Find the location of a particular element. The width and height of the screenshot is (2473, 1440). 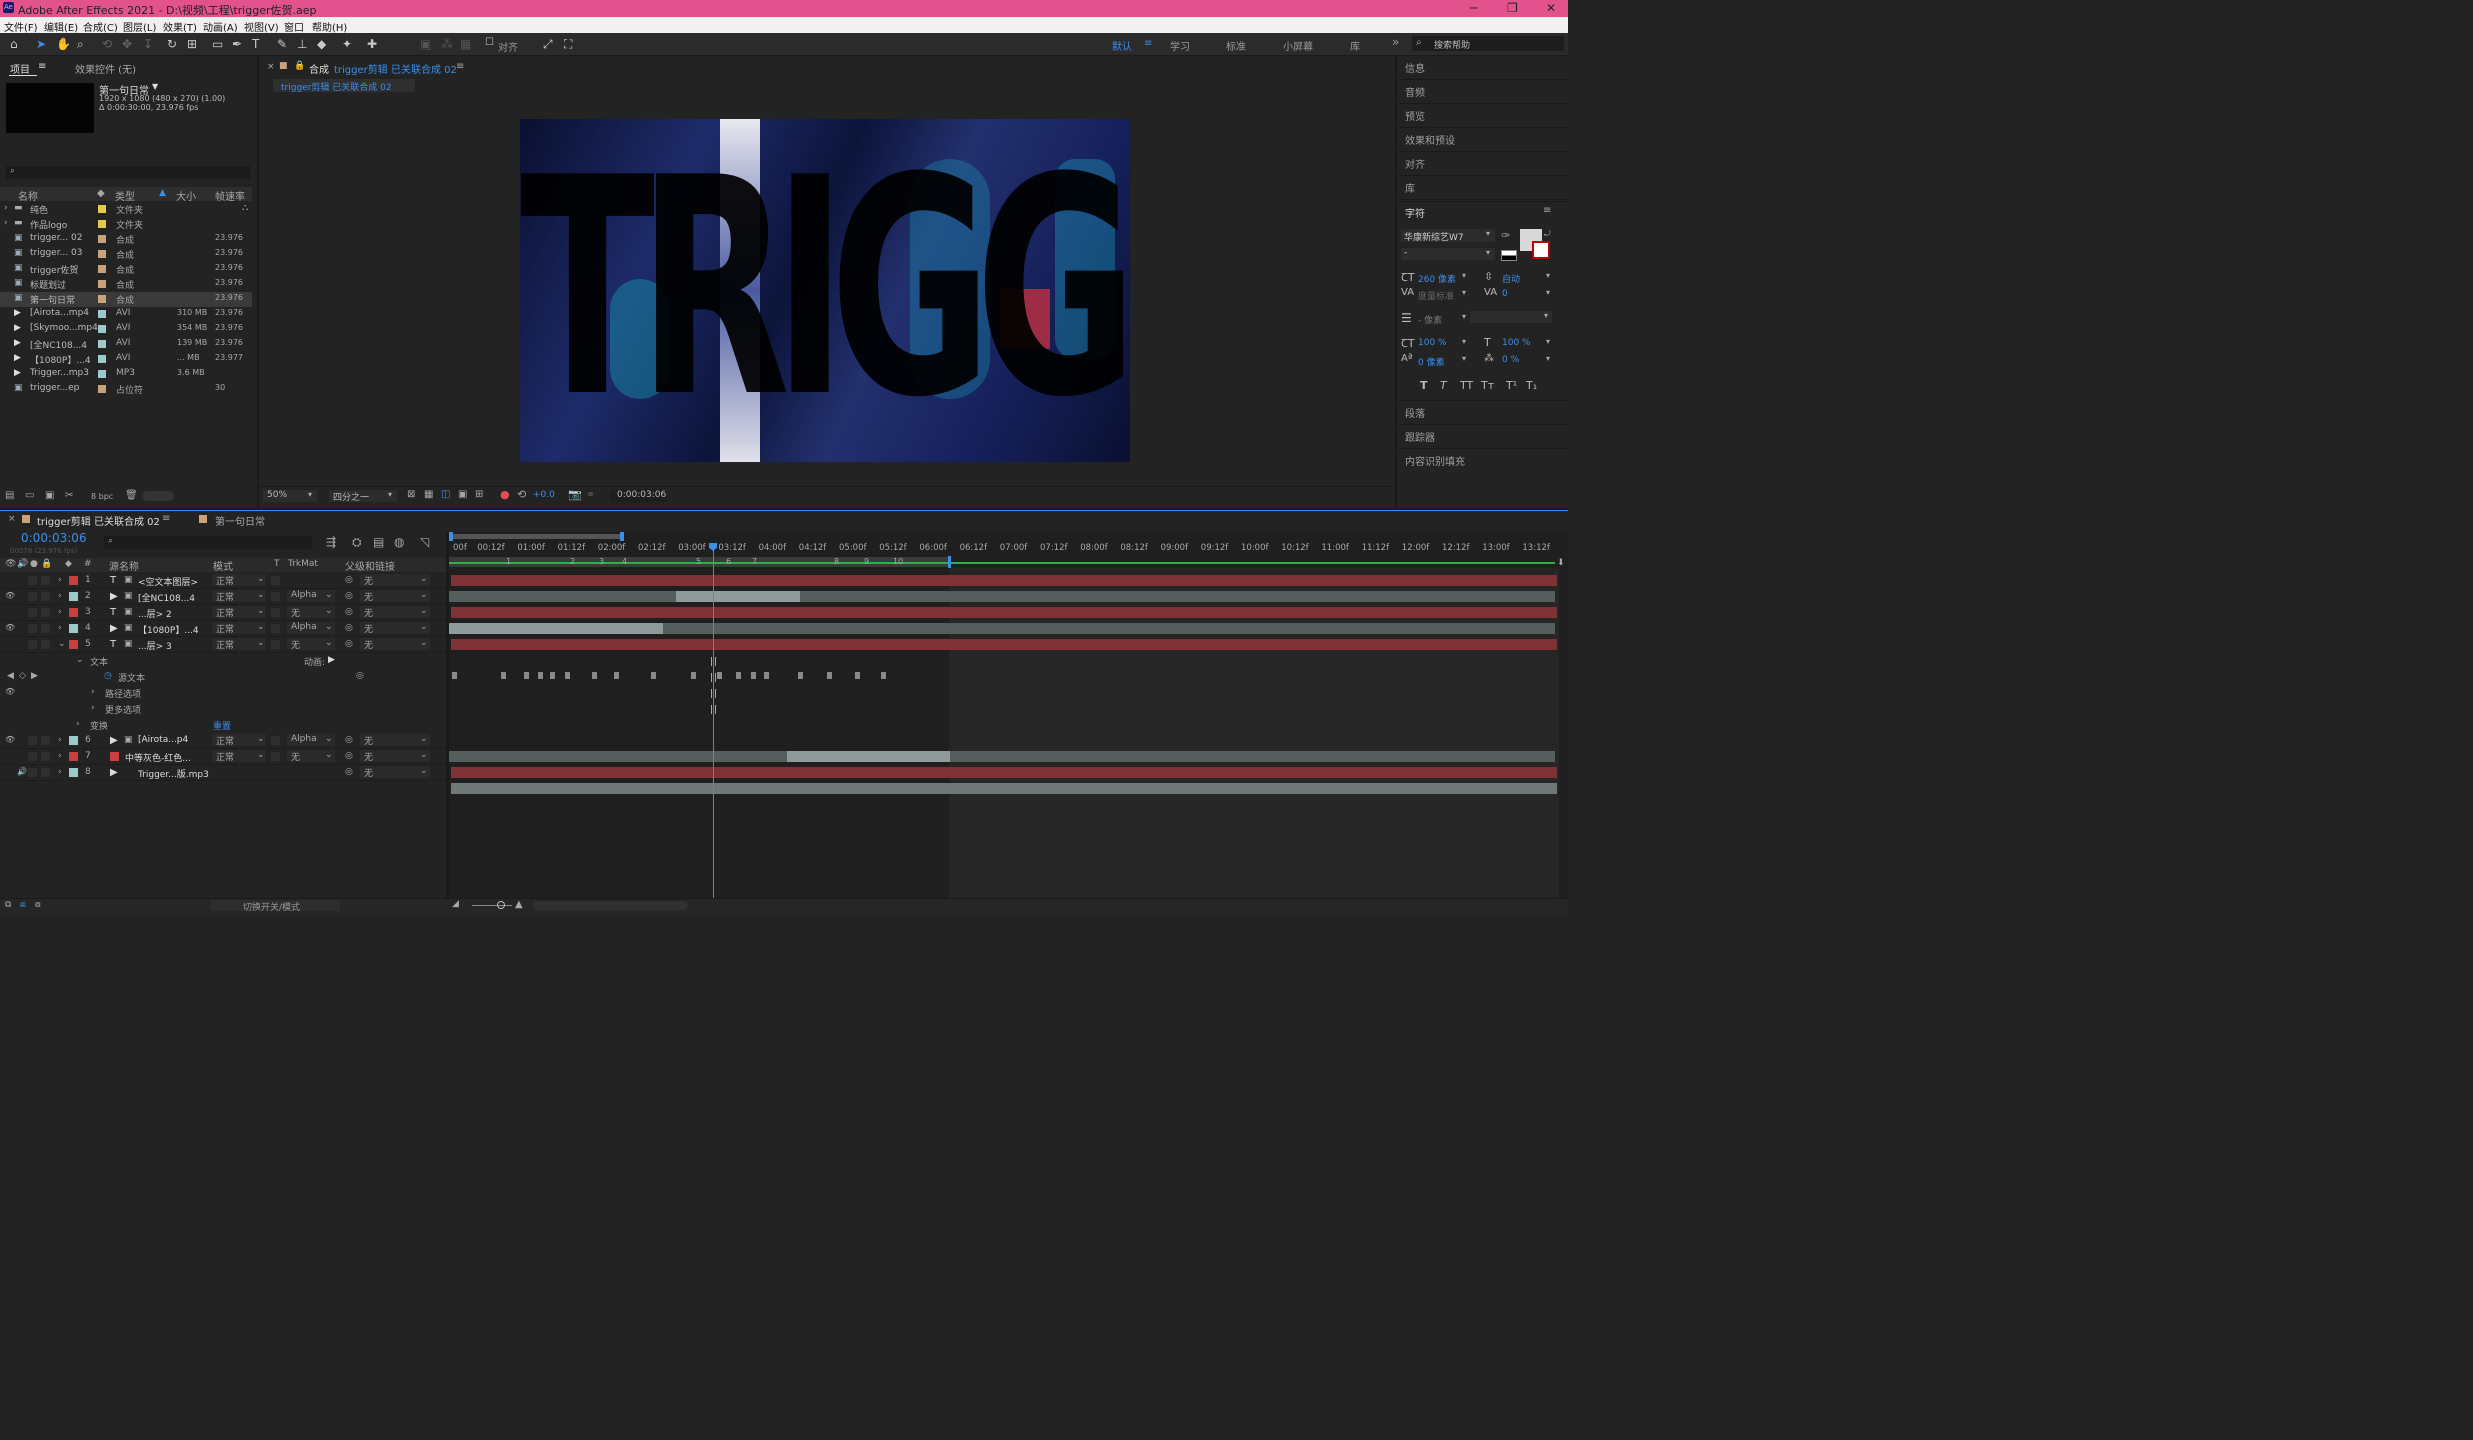

speaker-icon: 🔊 is located at coordinates (22, 771).